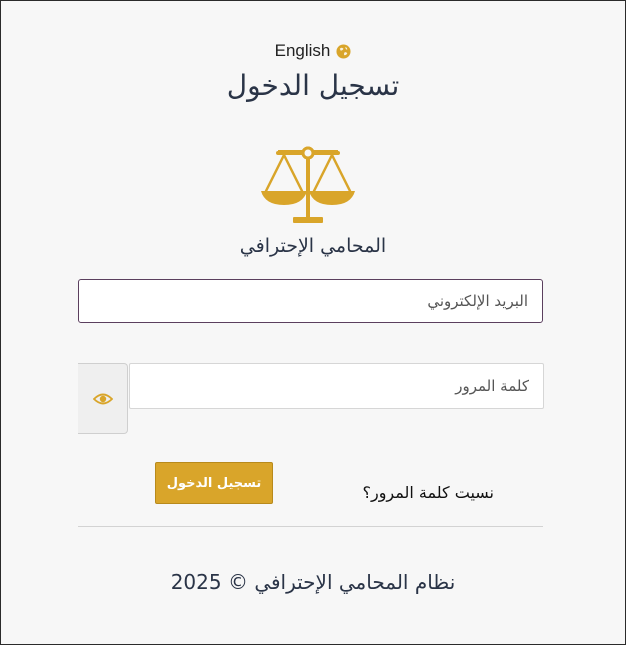 The width and height of the screenshot is (626, 645). I want to click on divider, so click(310, 526).